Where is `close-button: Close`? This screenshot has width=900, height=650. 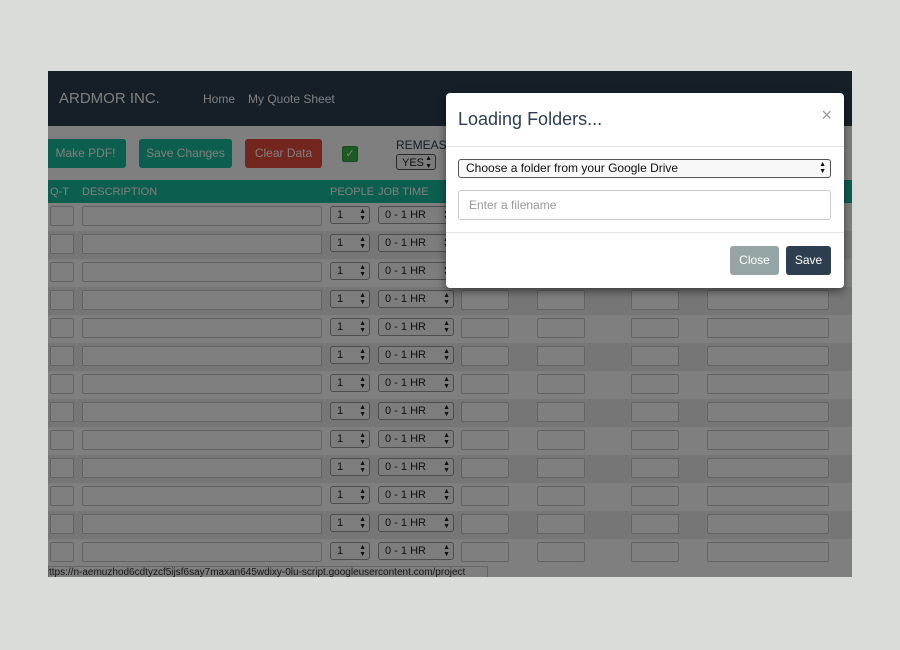
close-button: Close is located at coordinates (754, 260).